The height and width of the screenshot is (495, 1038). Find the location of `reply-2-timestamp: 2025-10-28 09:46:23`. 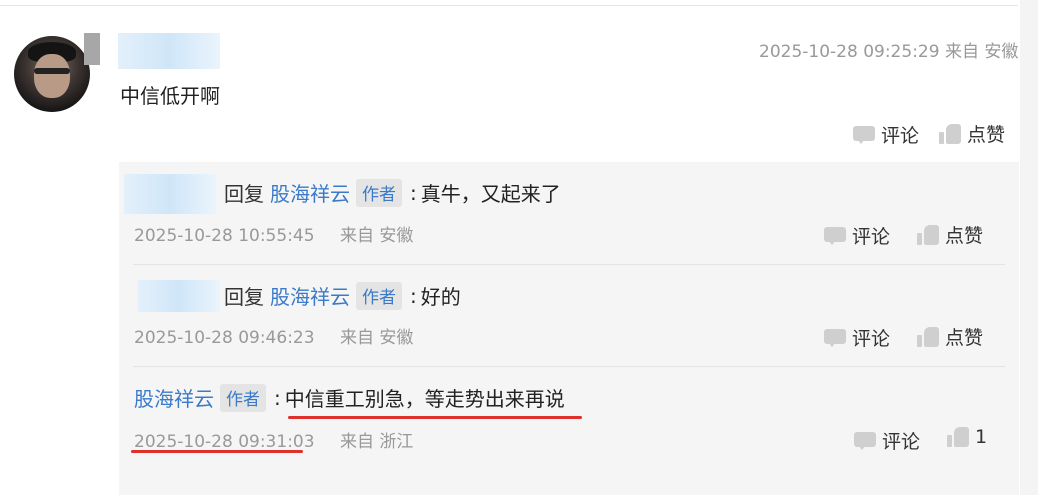

reply-2-timestamp: 2025-10-28 09:46:23 is located at coordinates (224, 338).